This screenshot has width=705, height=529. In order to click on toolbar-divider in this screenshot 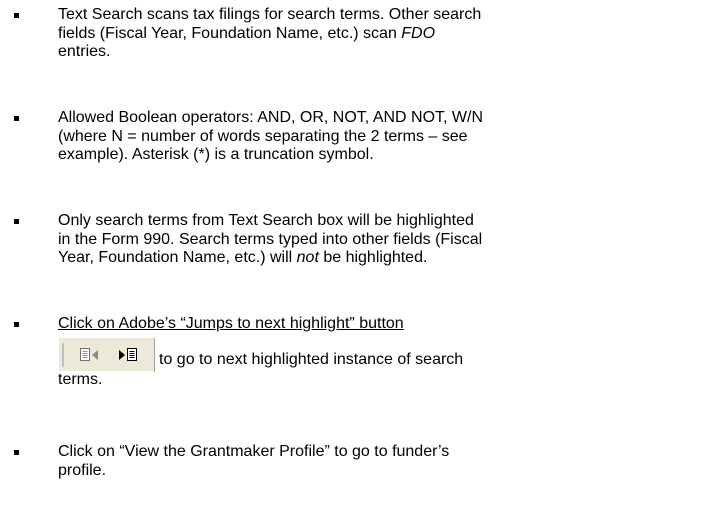, I will do `click(154, 354)`.